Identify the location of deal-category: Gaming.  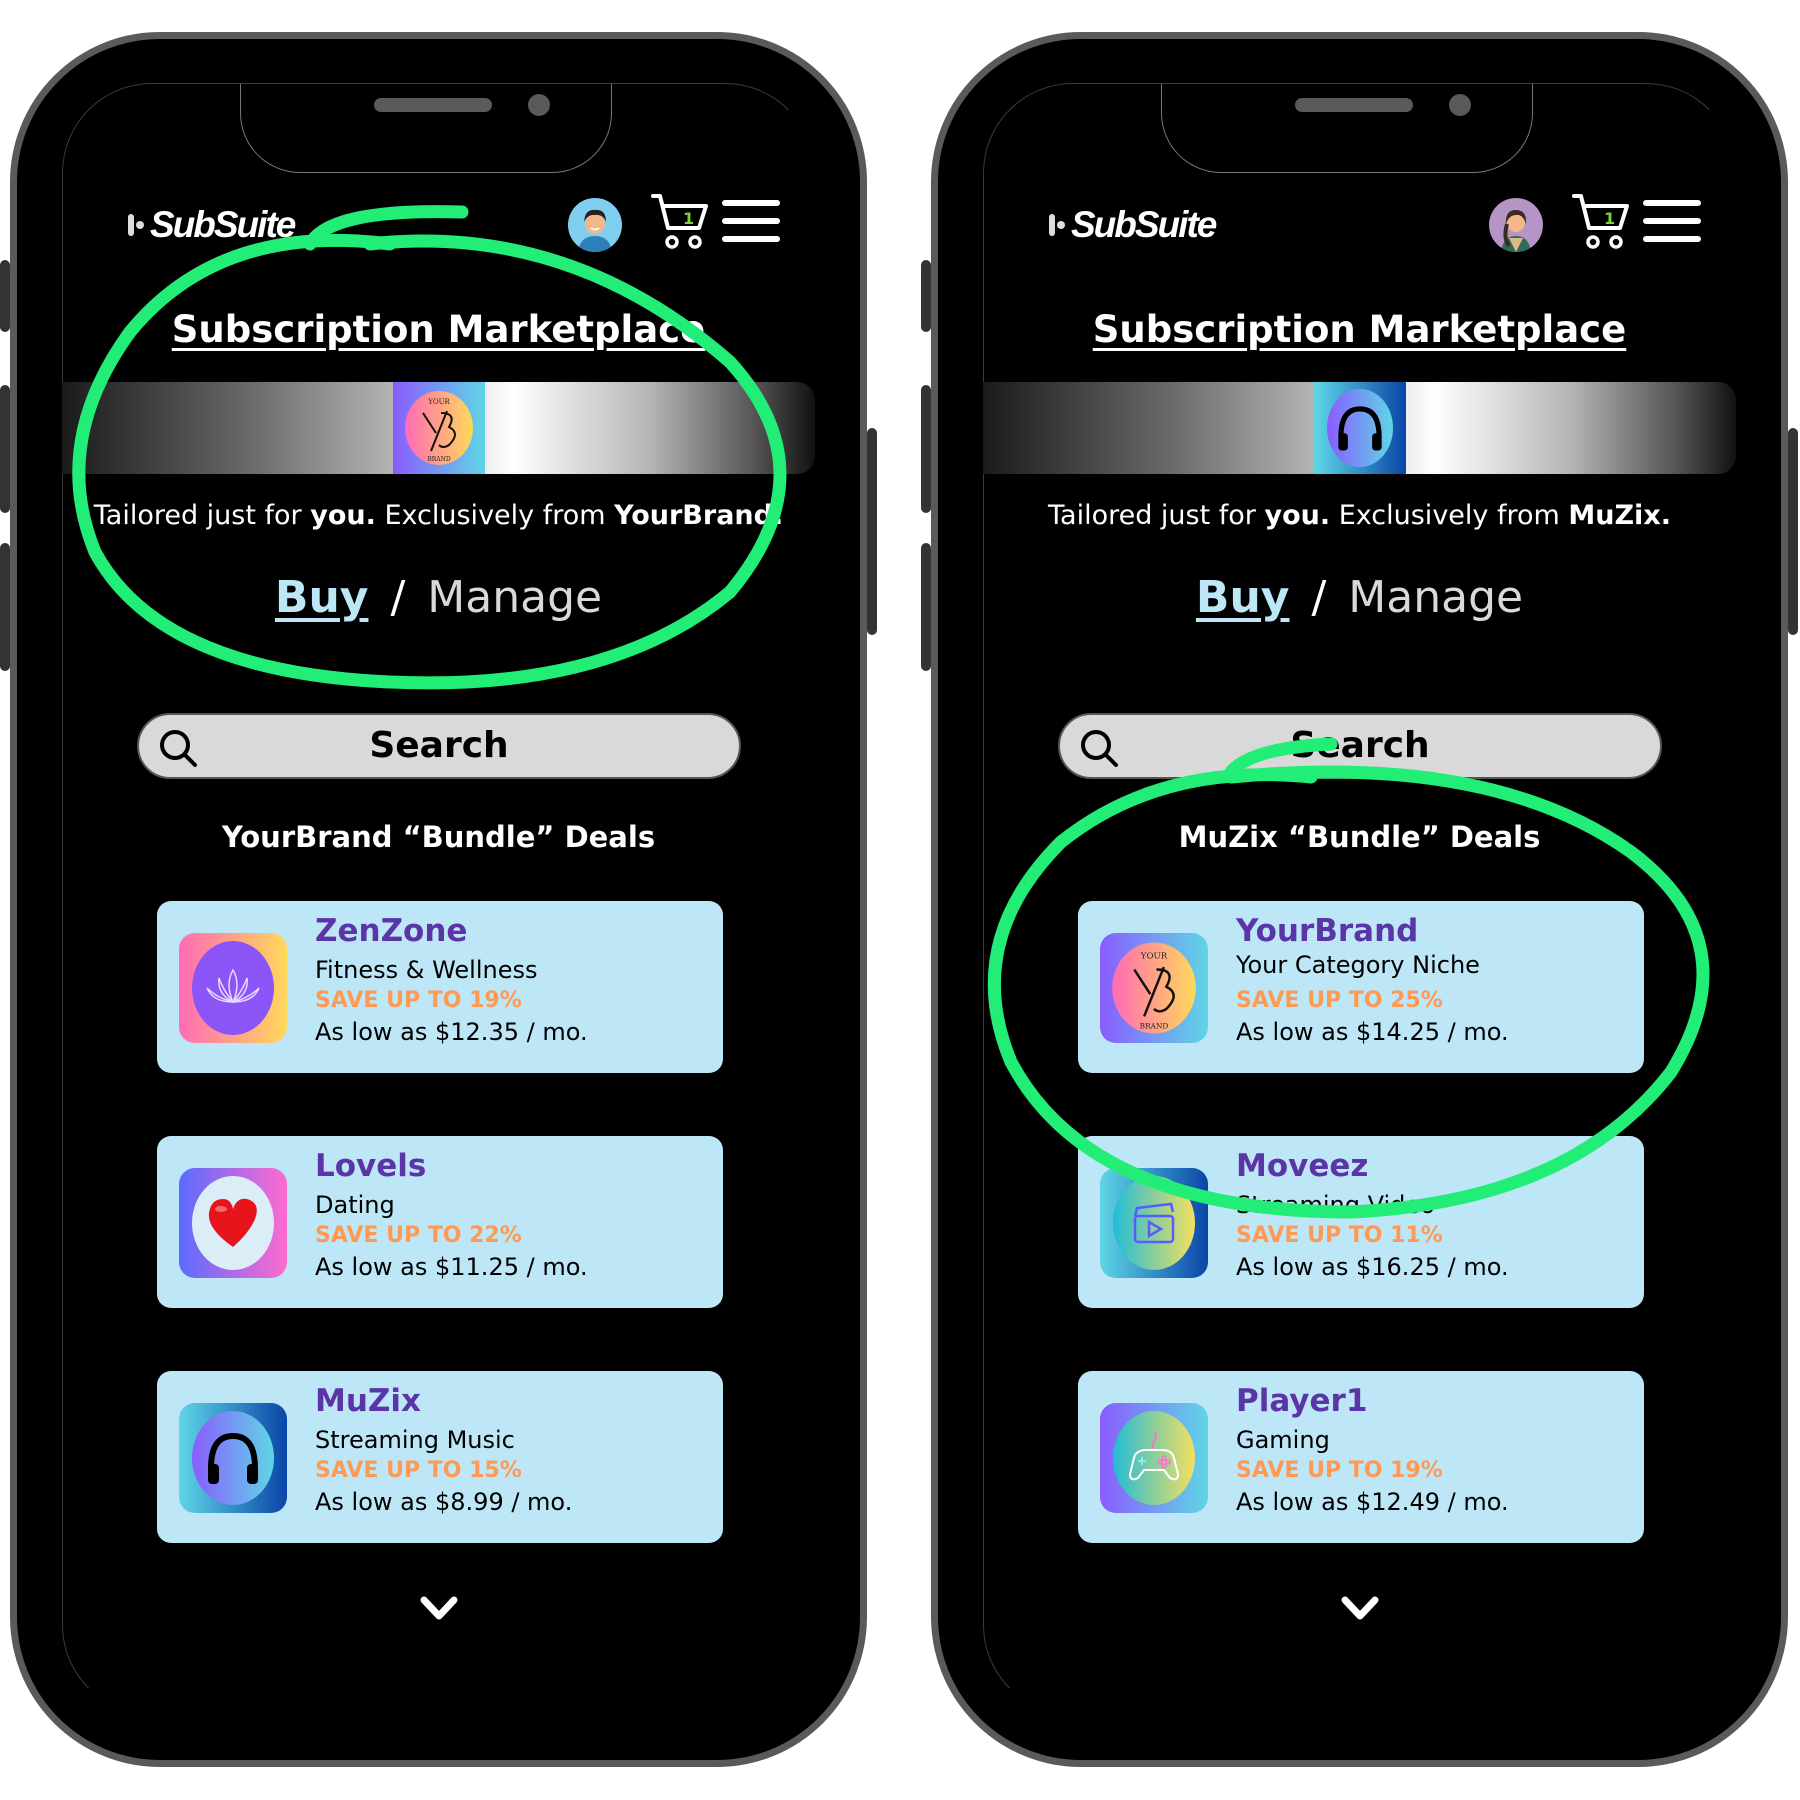
(1283, 1440).